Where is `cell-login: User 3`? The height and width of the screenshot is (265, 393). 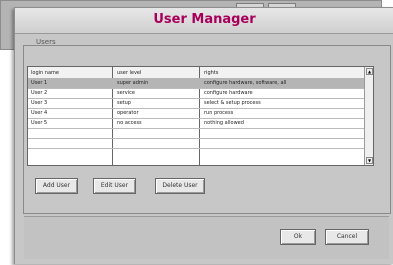 cell-login: User 3 is located at coordinates (39, 103).